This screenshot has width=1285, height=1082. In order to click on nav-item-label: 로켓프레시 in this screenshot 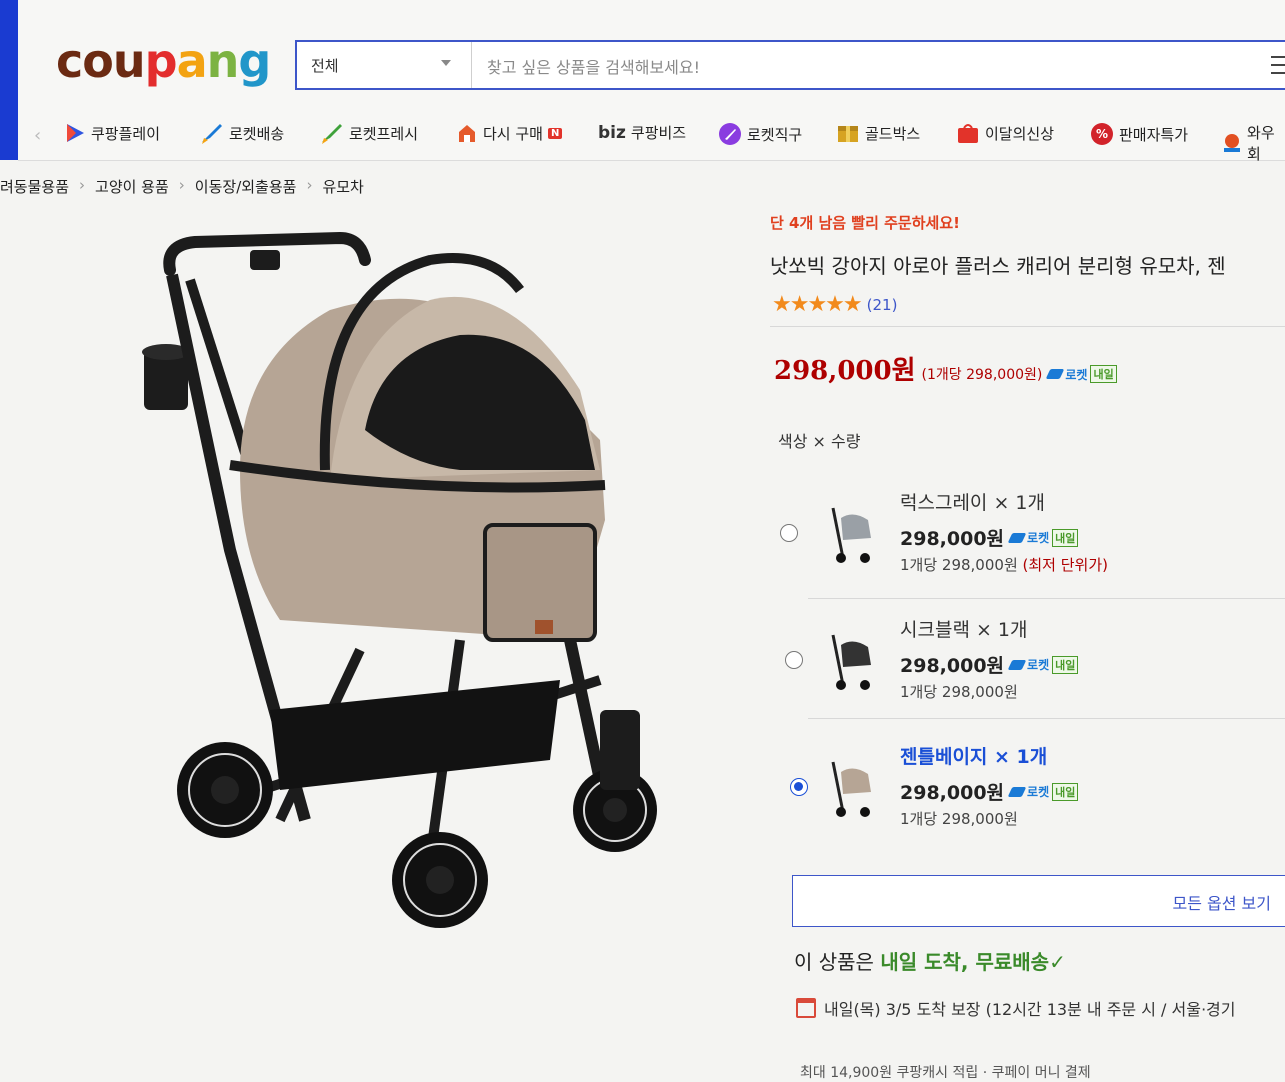, I will do `click(384, 133)`.